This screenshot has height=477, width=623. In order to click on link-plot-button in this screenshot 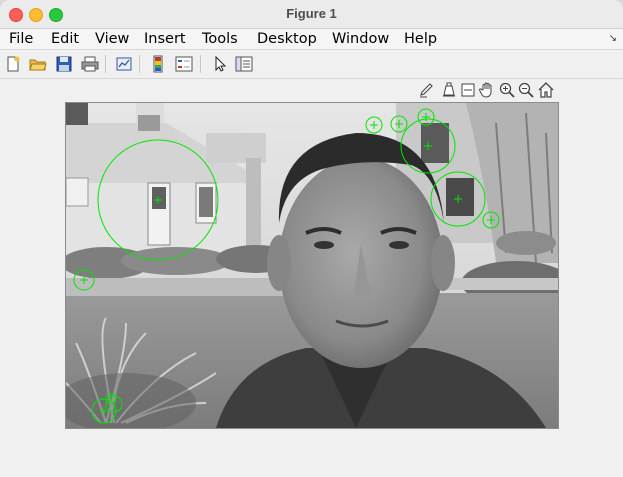, I will do `click(124, 64)`.